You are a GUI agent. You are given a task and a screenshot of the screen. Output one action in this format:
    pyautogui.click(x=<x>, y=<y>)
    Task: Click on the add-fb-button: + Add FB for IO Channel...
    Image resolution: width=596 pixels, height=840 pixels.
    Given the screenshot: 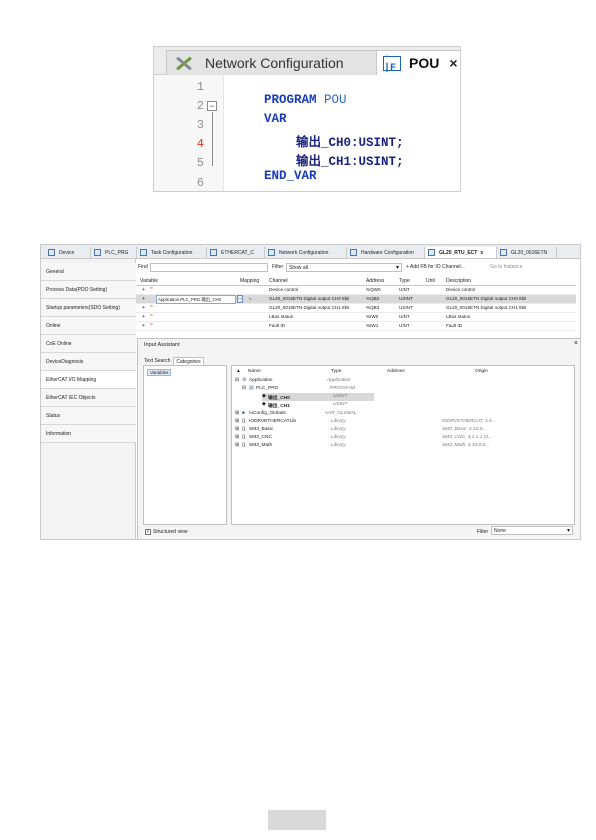 What is the action you would take?
    pyautogui.click(x=435, y=267)
    